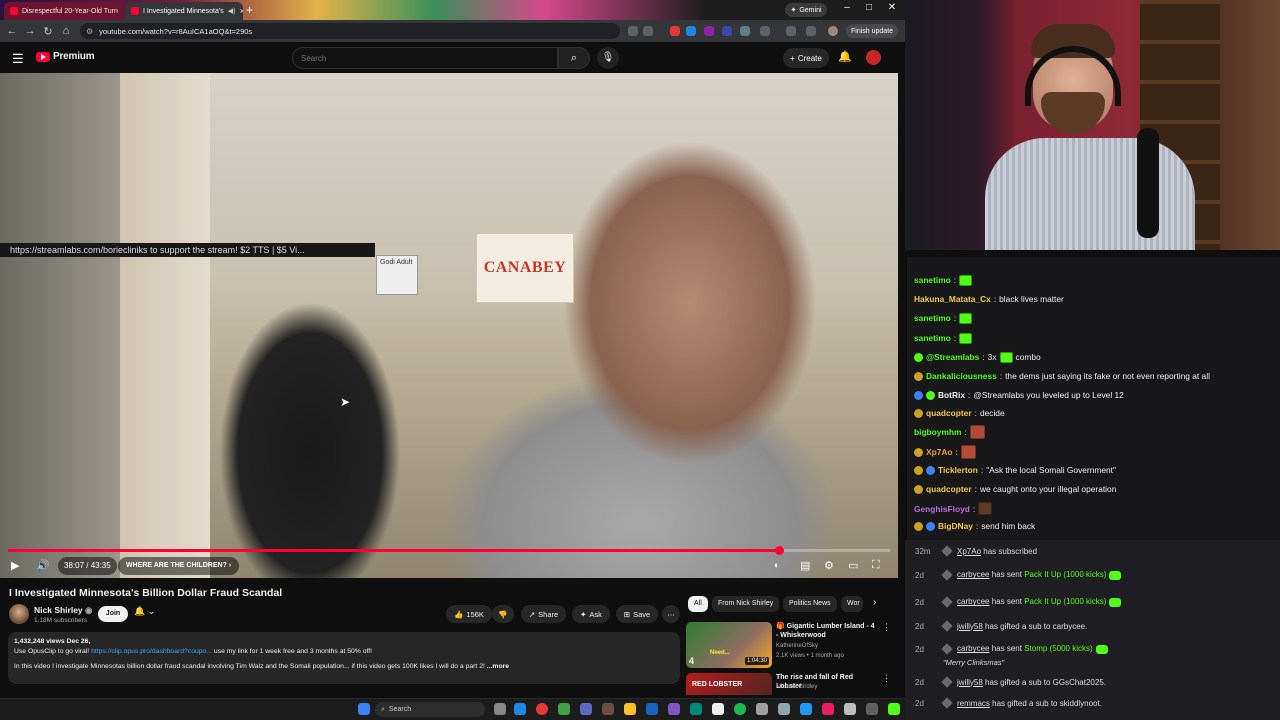 The height and width of the screenshot is (720, 1280). What do you see at coordinates (144, 611) in the screenshot?
I see `subscribe-bell-icon: 🔔 ⌄` at bounding box center [144, 611].